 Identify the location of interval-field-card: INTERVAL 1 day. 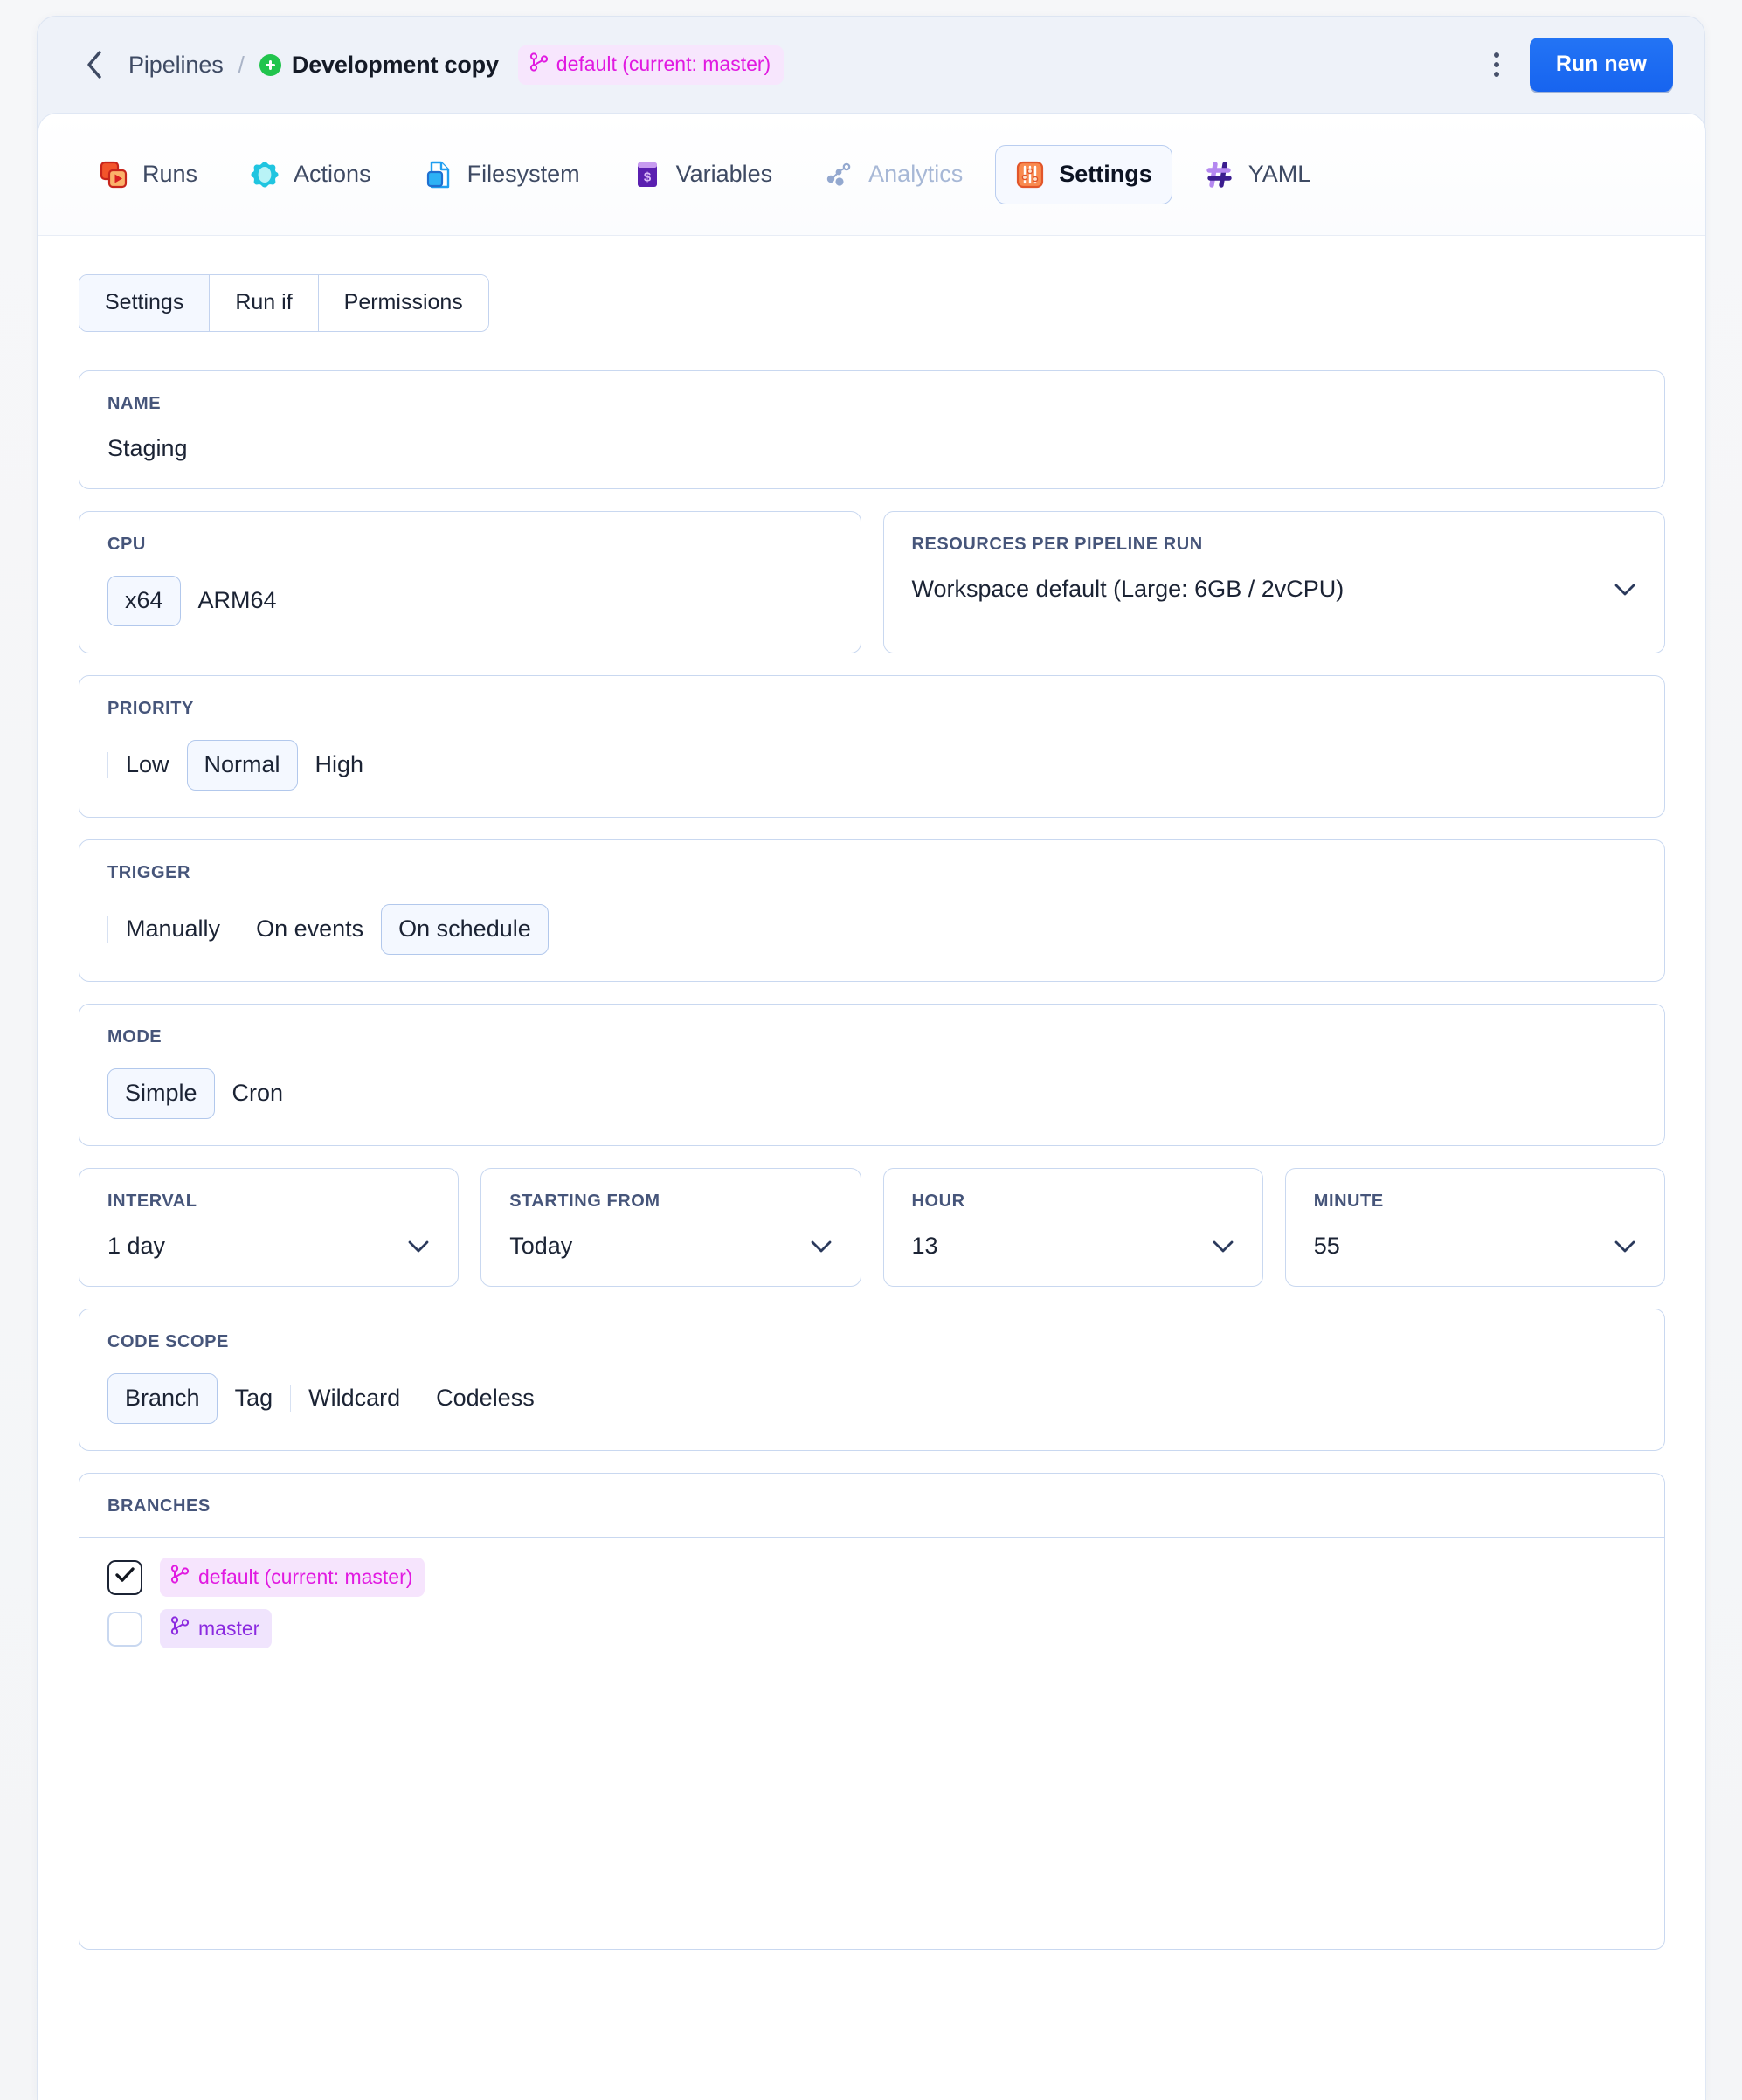
(269, 1227).